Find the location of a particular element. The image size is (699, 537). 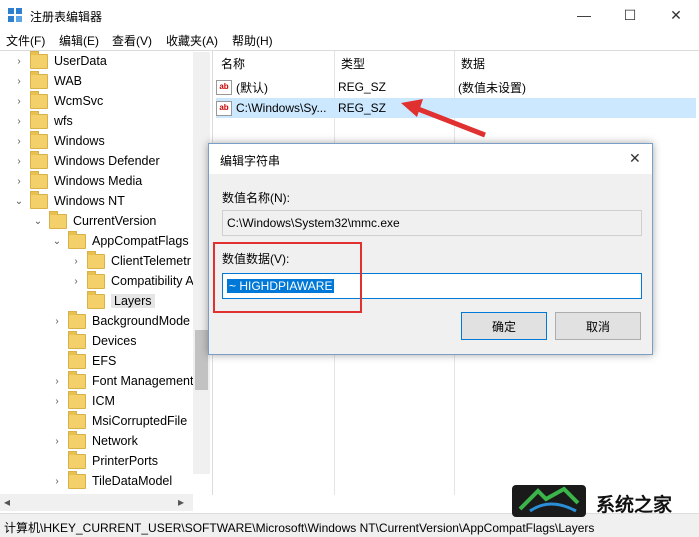

maximize-button: ☐ is located at coordinates (630, 15).